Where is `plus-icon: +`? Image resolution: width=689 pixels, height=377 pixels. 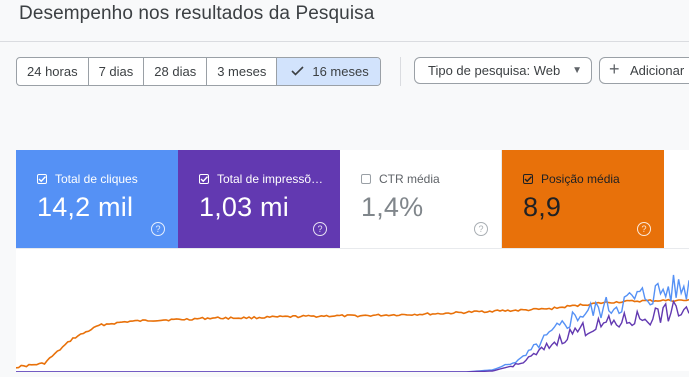 plus-icon: + is located at coordinates (614, 69).